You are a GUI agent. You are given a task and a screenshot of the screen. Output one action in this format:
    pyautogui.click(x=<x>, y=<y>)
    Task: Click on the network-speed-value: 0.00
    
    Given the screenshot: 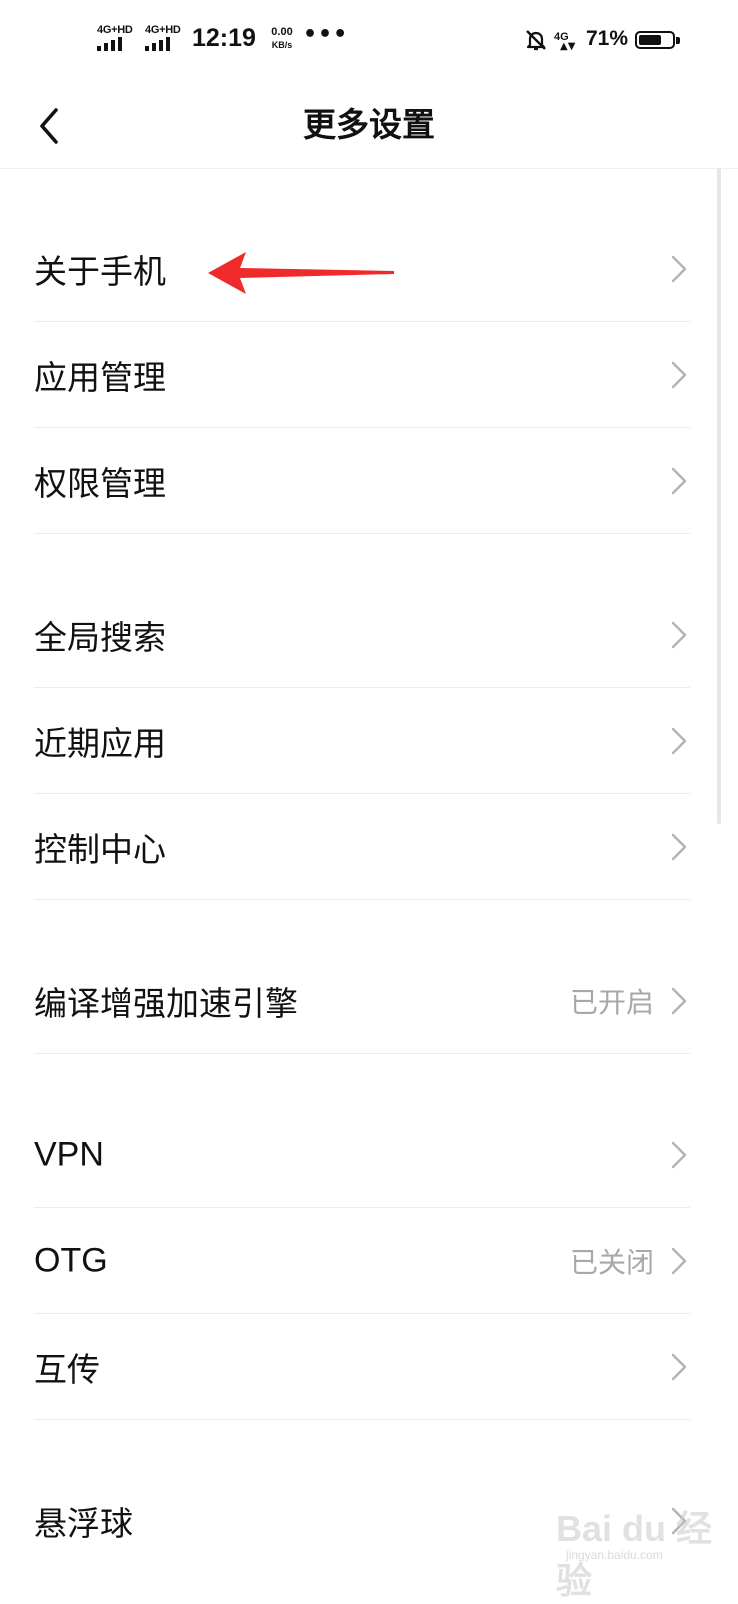 What is the action you would take?
    pyautogui.click(x=282, y=32)
    